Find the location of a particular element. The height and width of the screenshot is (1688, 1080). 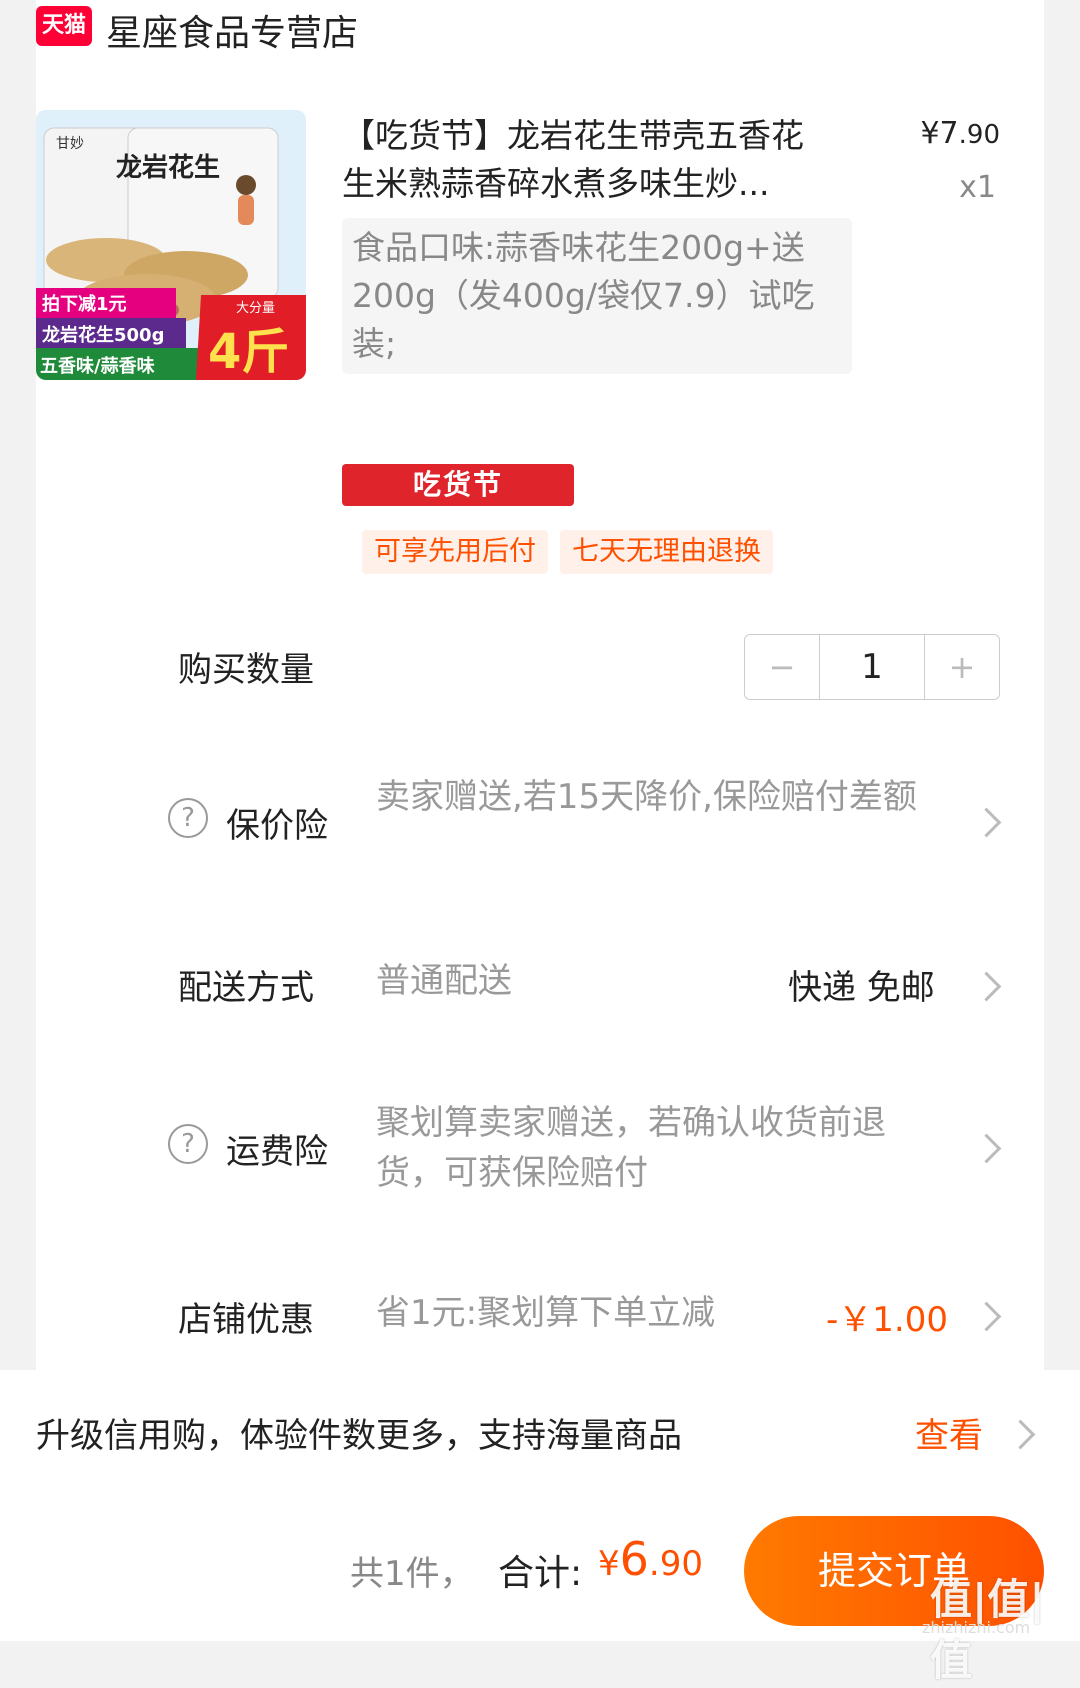

checkout-bar: 共1件， 合计: ¥6.90 提交订单 值|值|值 zhizhizhi.com is located at coordinates (540, 1590).